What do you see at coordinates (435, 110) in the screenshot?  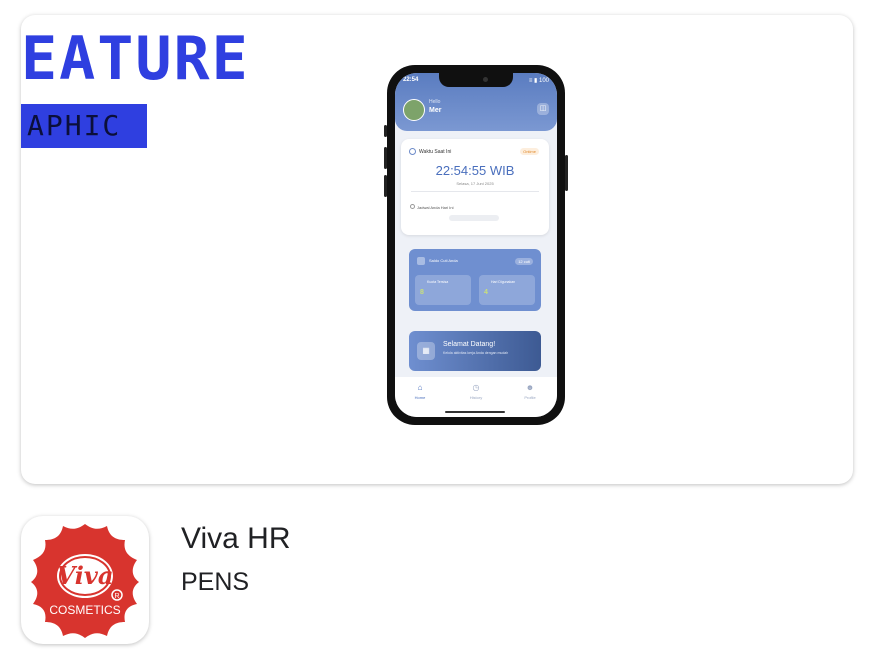 I see `user-name: Mer` at bounding box center [435, 110].